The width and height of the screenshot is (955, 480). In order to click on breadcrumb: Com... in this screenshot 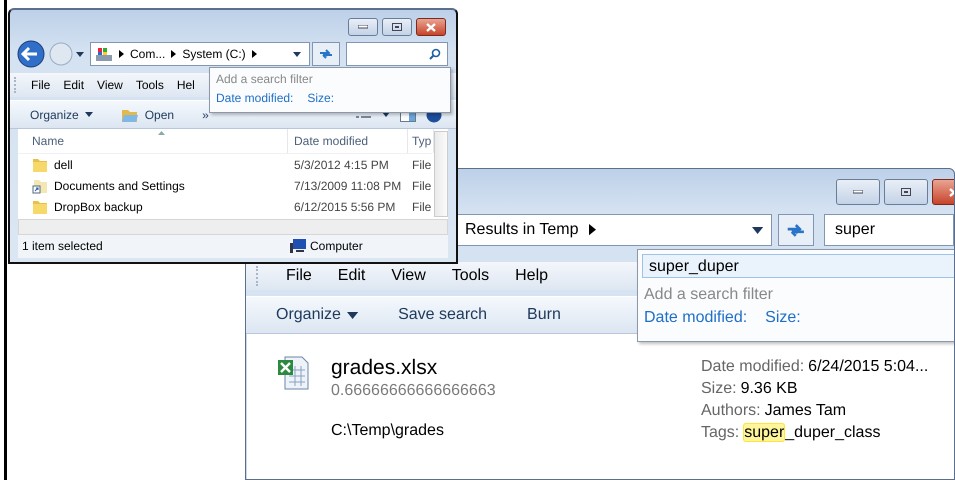, I will do `click(148, 54)`.